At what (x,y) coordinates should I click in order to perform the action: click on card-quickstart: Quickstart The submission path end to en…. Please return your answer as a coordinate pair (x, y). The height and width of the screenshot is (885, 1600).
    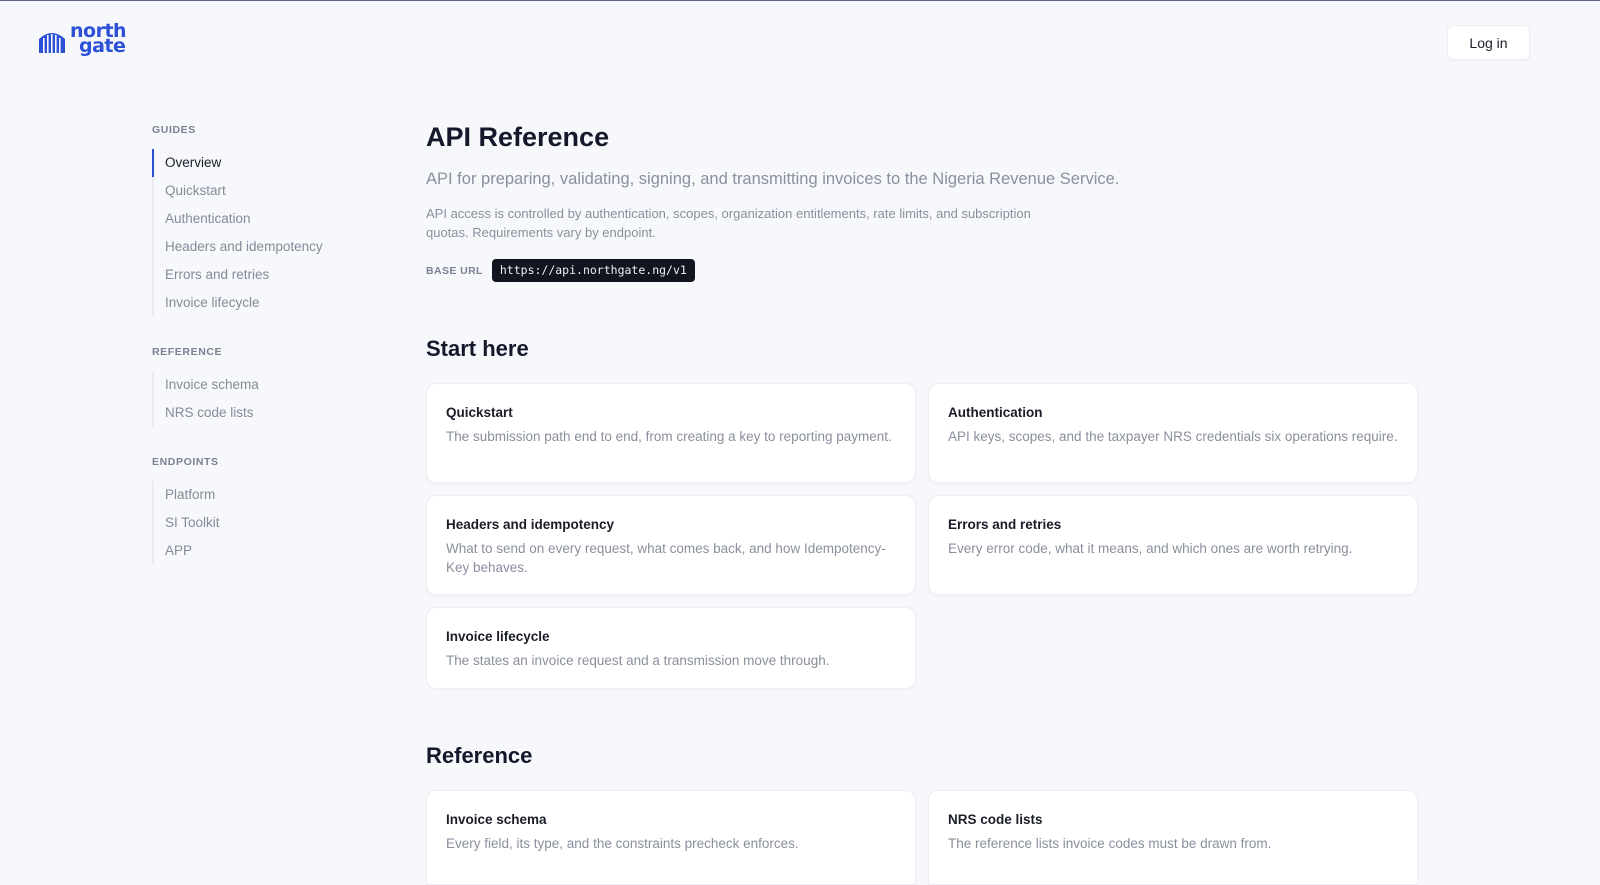
    Looking at the image, I should click on (671, 433).